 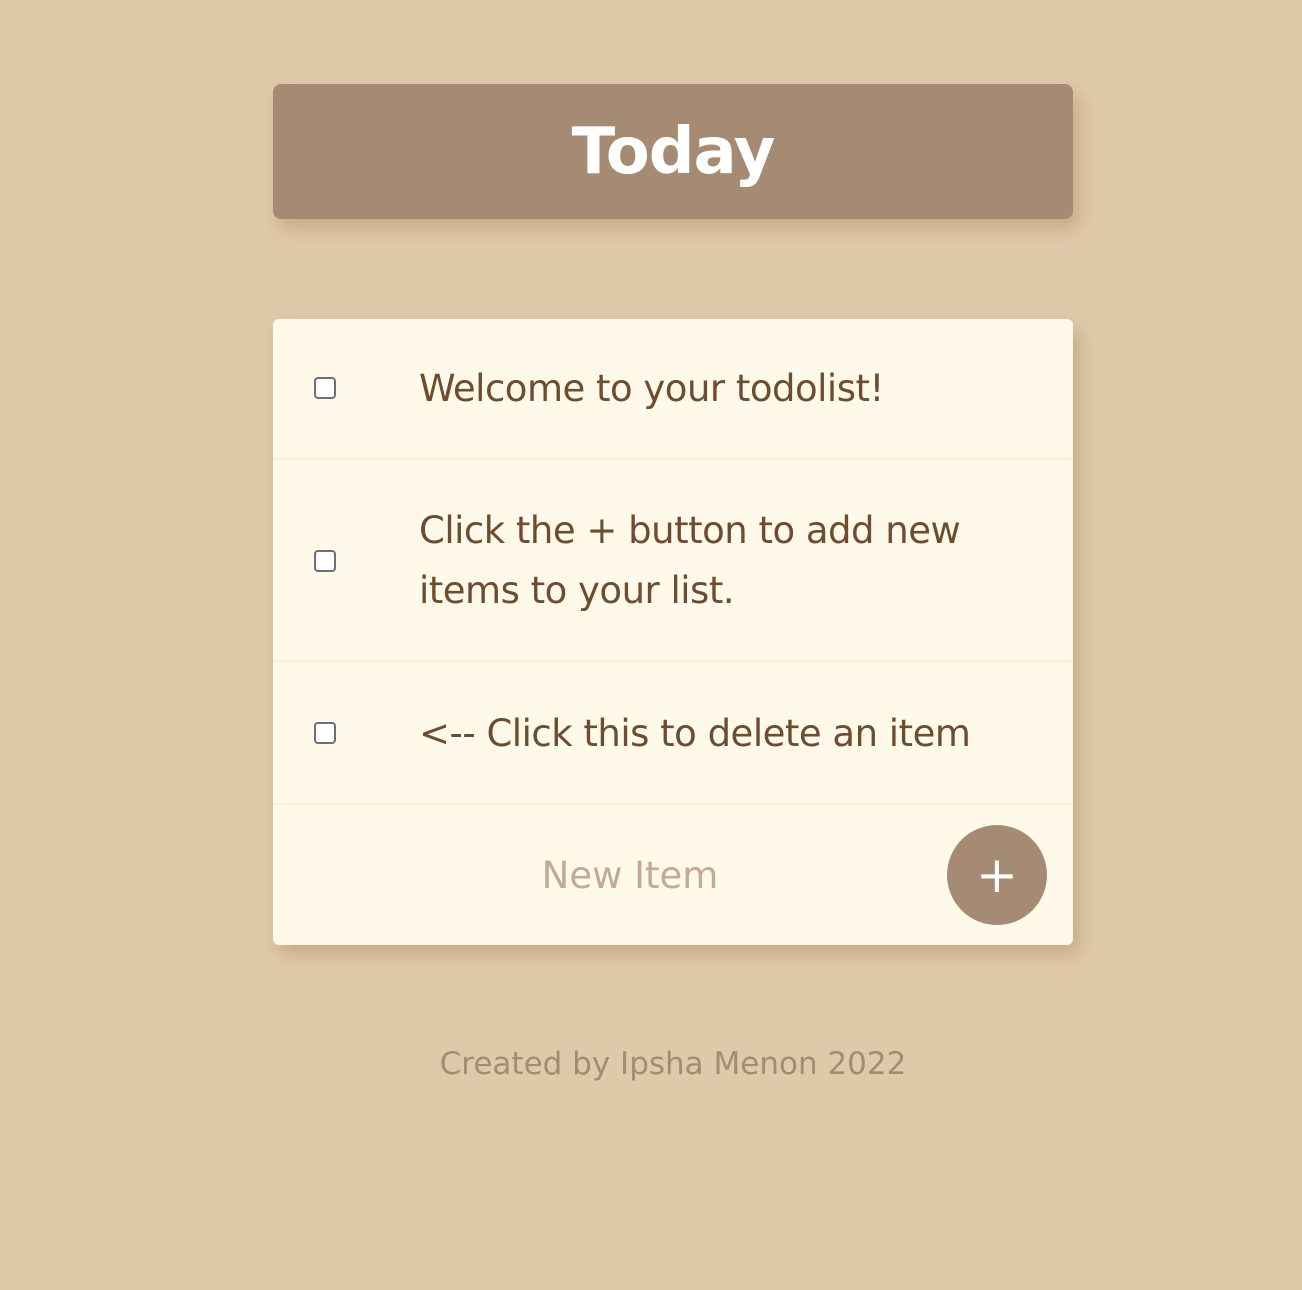 I want to click on list-item: Welcome to your todolist!, so click(x=673, y=389).